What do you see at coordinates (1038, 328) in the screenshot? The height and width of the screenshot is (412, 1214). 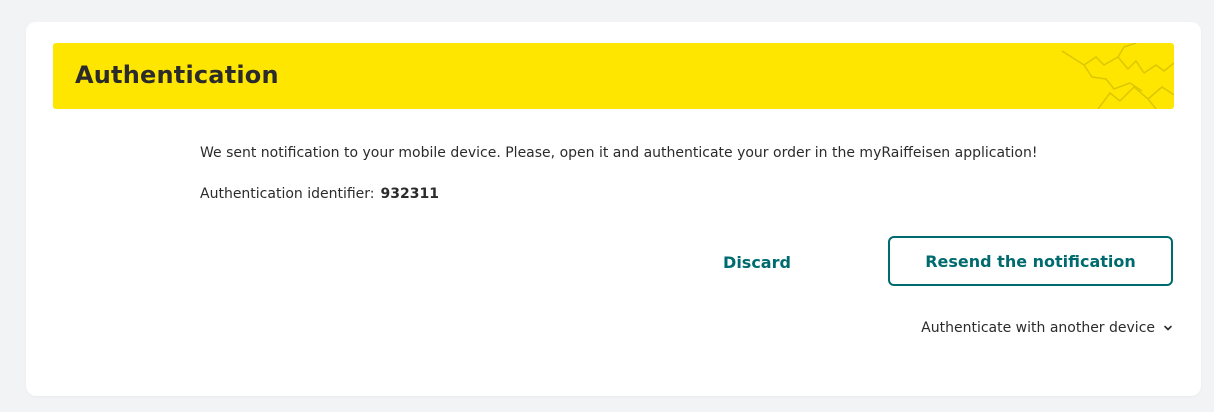 I see `another-device-label: Authenticate with another device` at bounding box center [1038, 328].